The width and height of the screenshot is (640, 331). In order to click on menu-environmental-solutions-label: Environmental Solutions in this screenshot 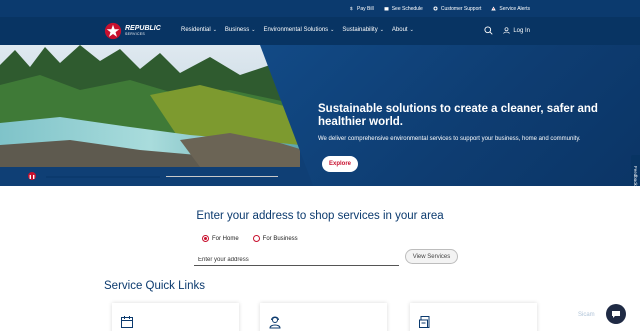, I will do `click(296, 30)`.